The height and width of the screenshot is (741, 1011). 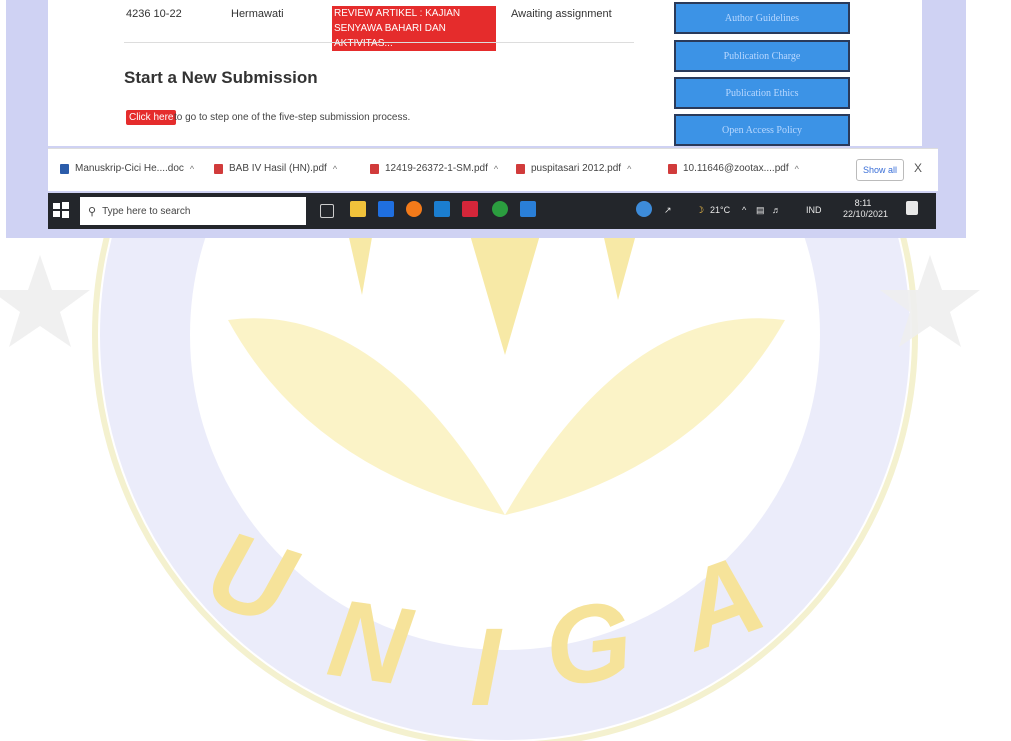 What do you see at coordinates (814, 210) in the screenshot?
I see `language-indicator: IND` at bounding box center [814, 210].